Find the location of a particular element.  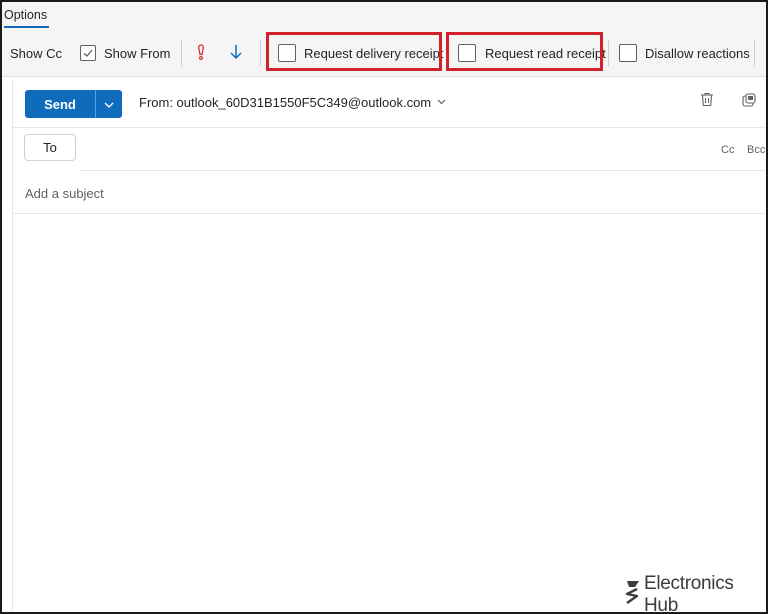

tab-options: Options is located at coordinates (25, 15).